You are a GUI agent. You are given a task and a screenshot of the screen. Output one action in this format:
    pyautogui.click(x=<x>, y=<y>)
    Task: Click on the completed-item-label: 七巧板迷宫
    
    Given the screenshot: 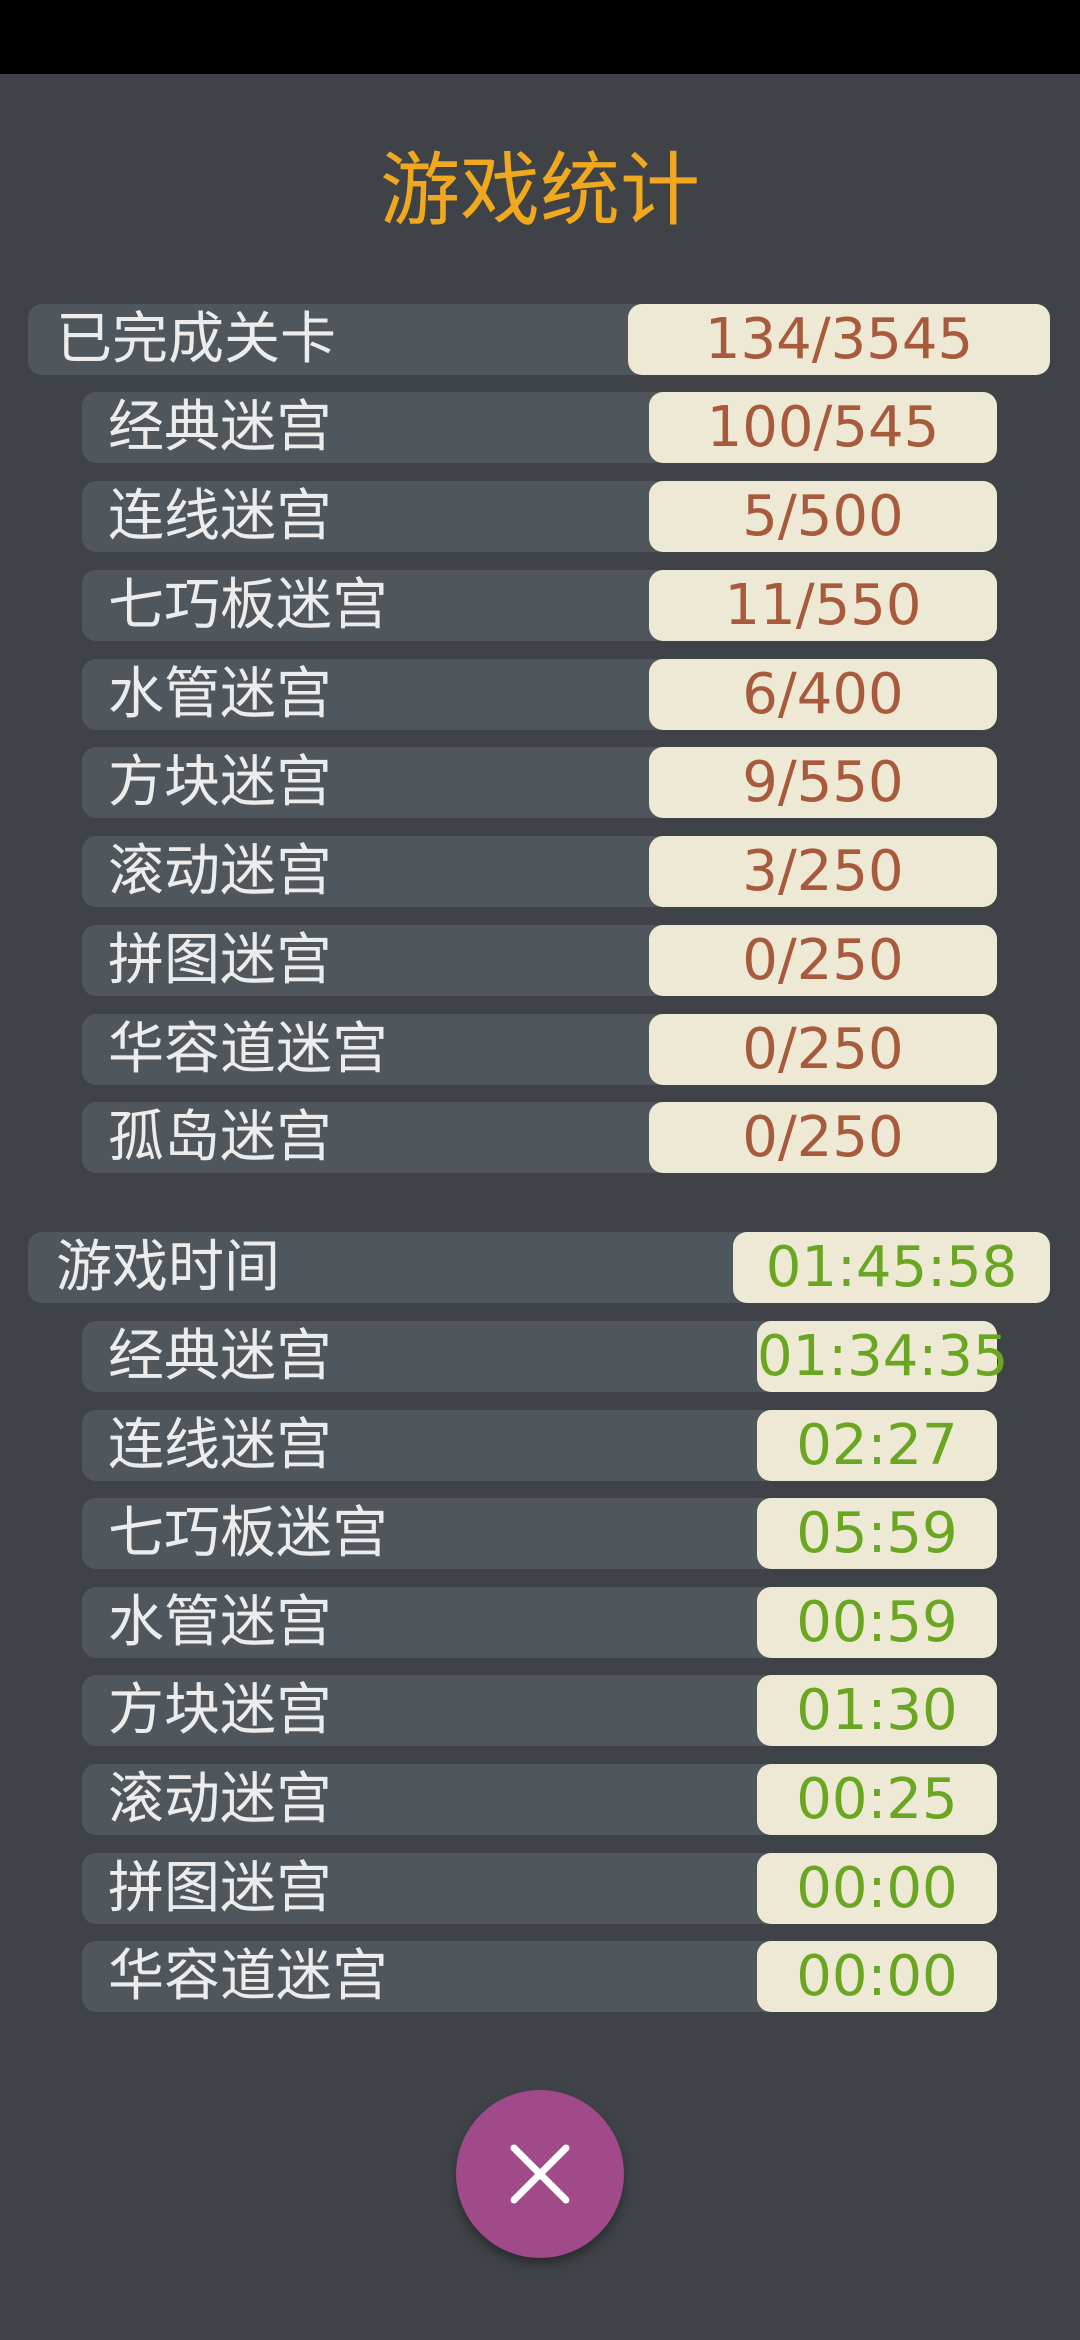 What is the action you would take?
    pyautogui.click(x=248, y=605)
    